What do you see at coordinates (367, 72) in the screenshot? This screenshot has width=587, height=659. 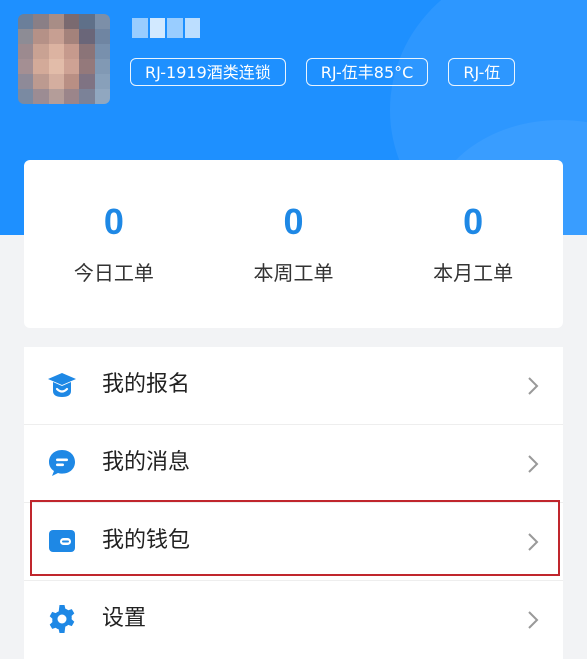 I see `store-tag: RJ-伍丰85°C` at bounding box center [367, 72].